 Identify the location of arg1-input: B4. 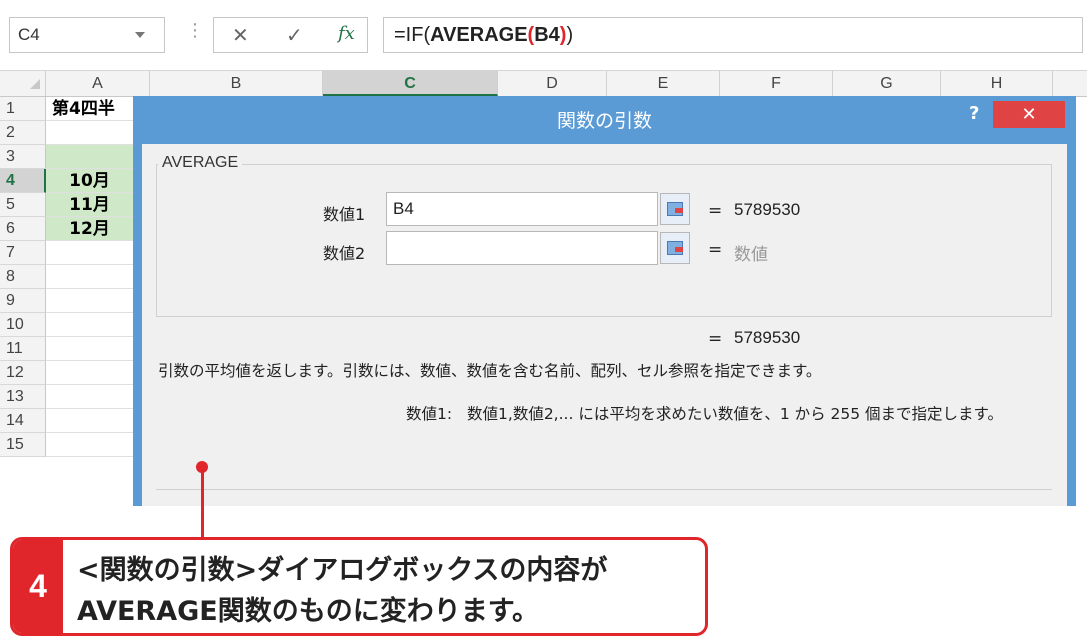
(522, 209).